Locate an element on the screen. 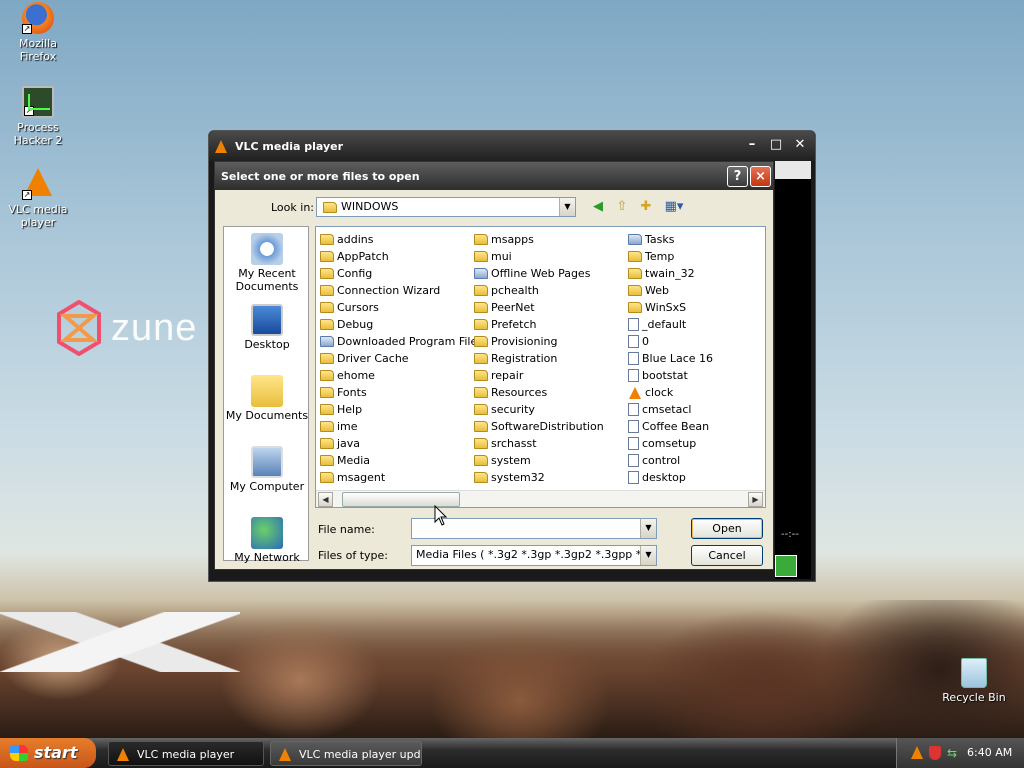 This screenshot has width=1024, height=768. file-list-item: Blue Lace 16 is located at coordinates (669, 358).